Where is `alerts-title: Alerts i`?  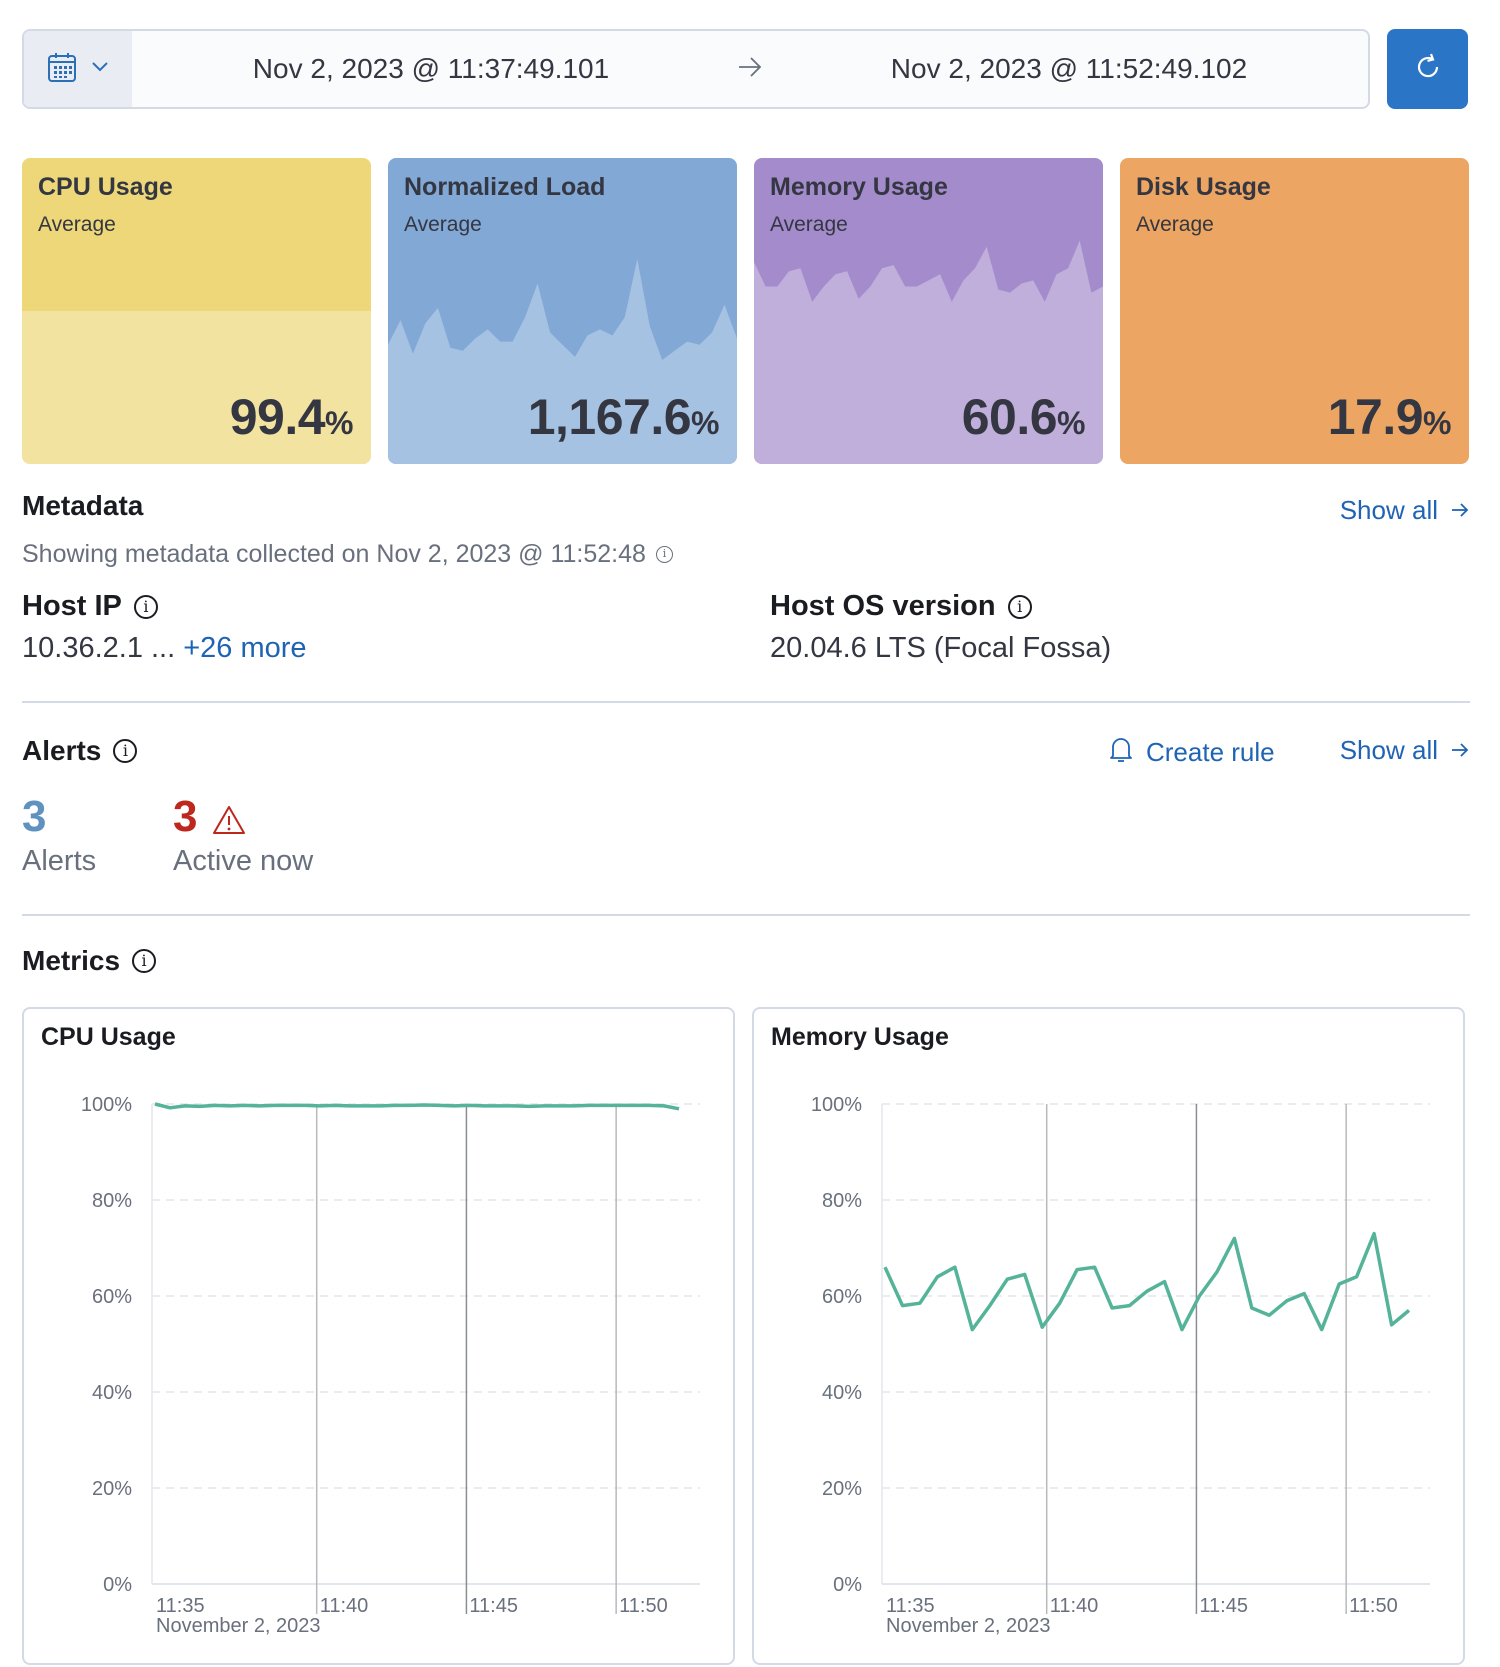 alerts-title: Alerts i is located at coordinates (79, 751).